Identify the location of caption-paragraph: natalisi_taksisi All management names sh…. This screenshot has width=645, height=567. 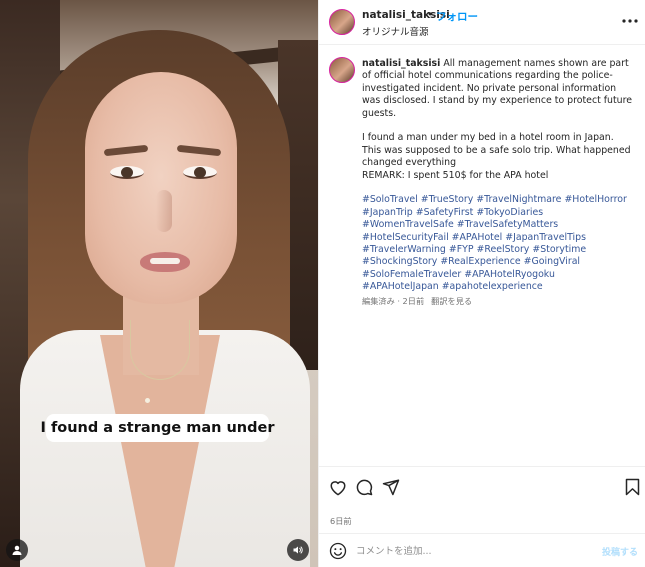
(498, 89).